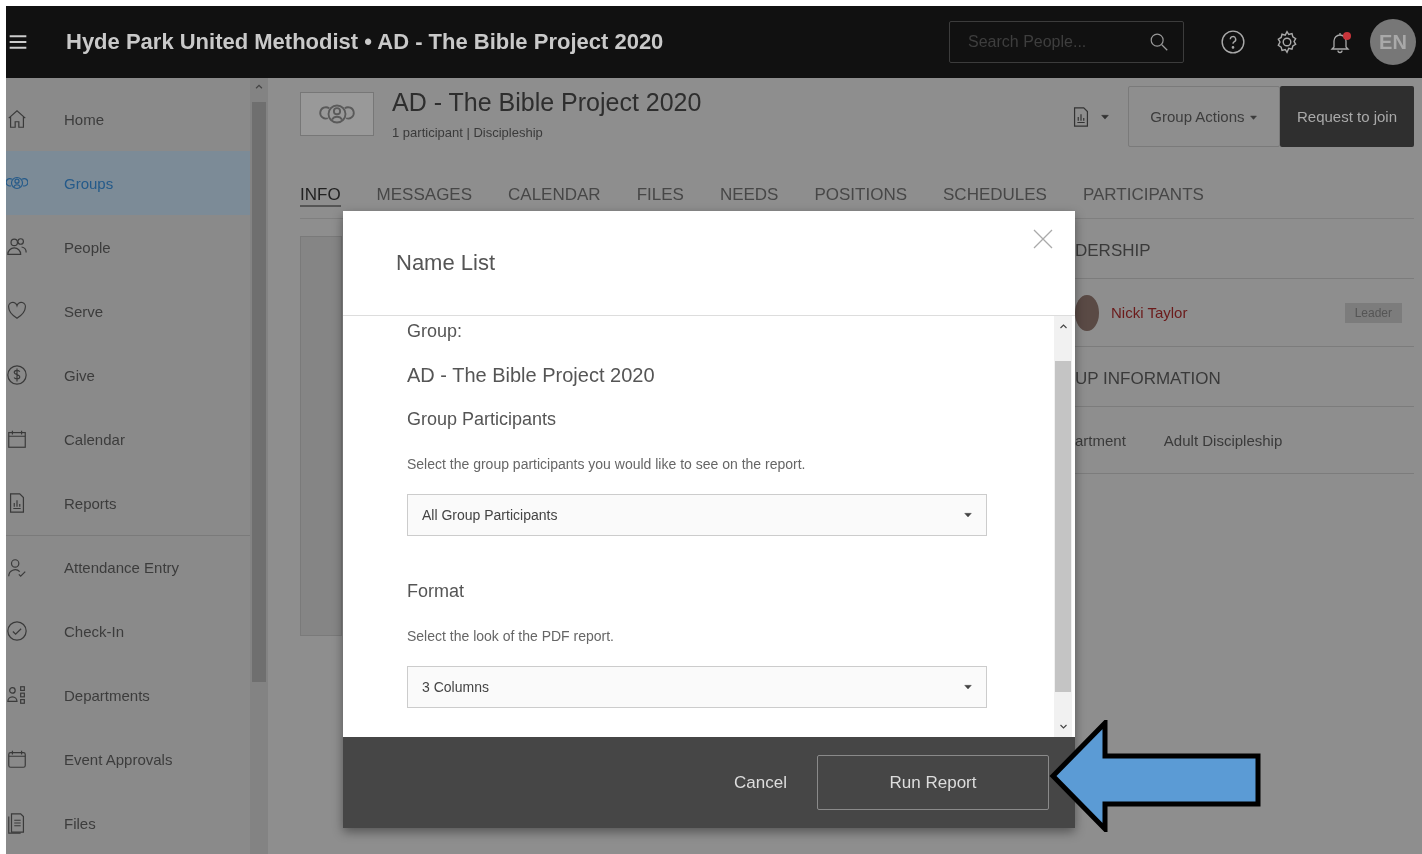  I want to click on section-heading: Format, so click(436, 591).